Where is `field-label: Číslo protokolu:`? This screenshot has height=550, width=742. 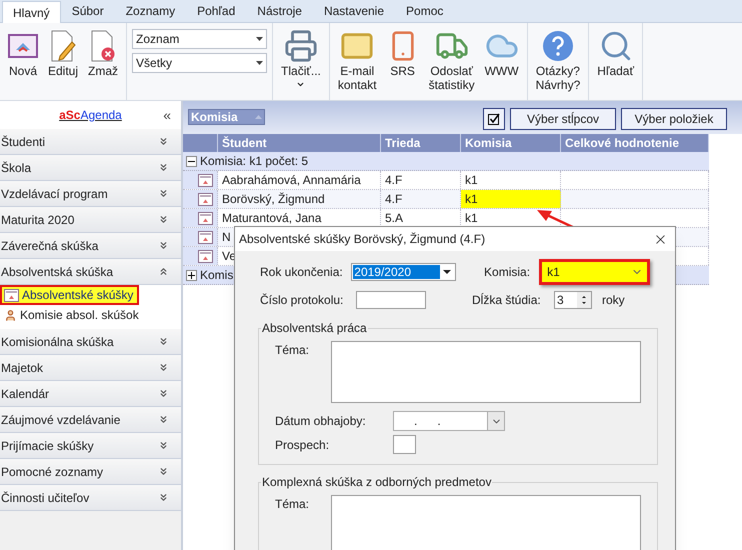
field-label: Číslo protokolu: is located at coordinates (302, 300).